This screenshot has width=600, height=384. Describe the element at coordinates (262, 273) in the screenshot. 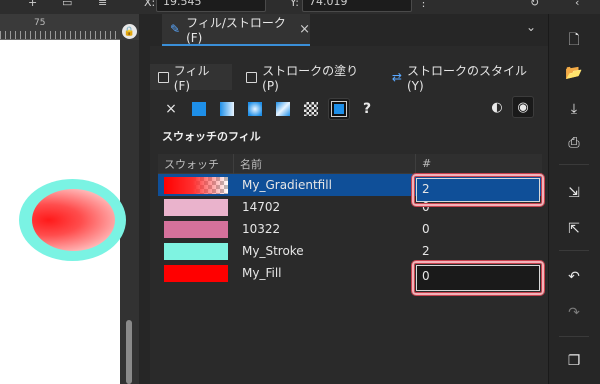

I see `swatch-name: My_Fill` at that location.